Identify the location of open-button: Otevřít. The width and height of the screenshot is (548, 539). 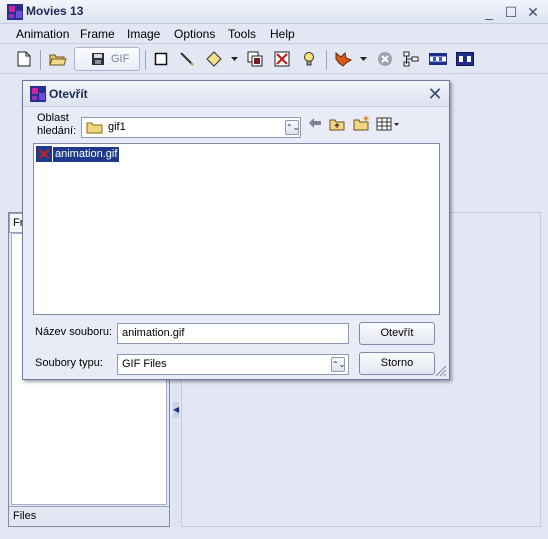
(397, 333).